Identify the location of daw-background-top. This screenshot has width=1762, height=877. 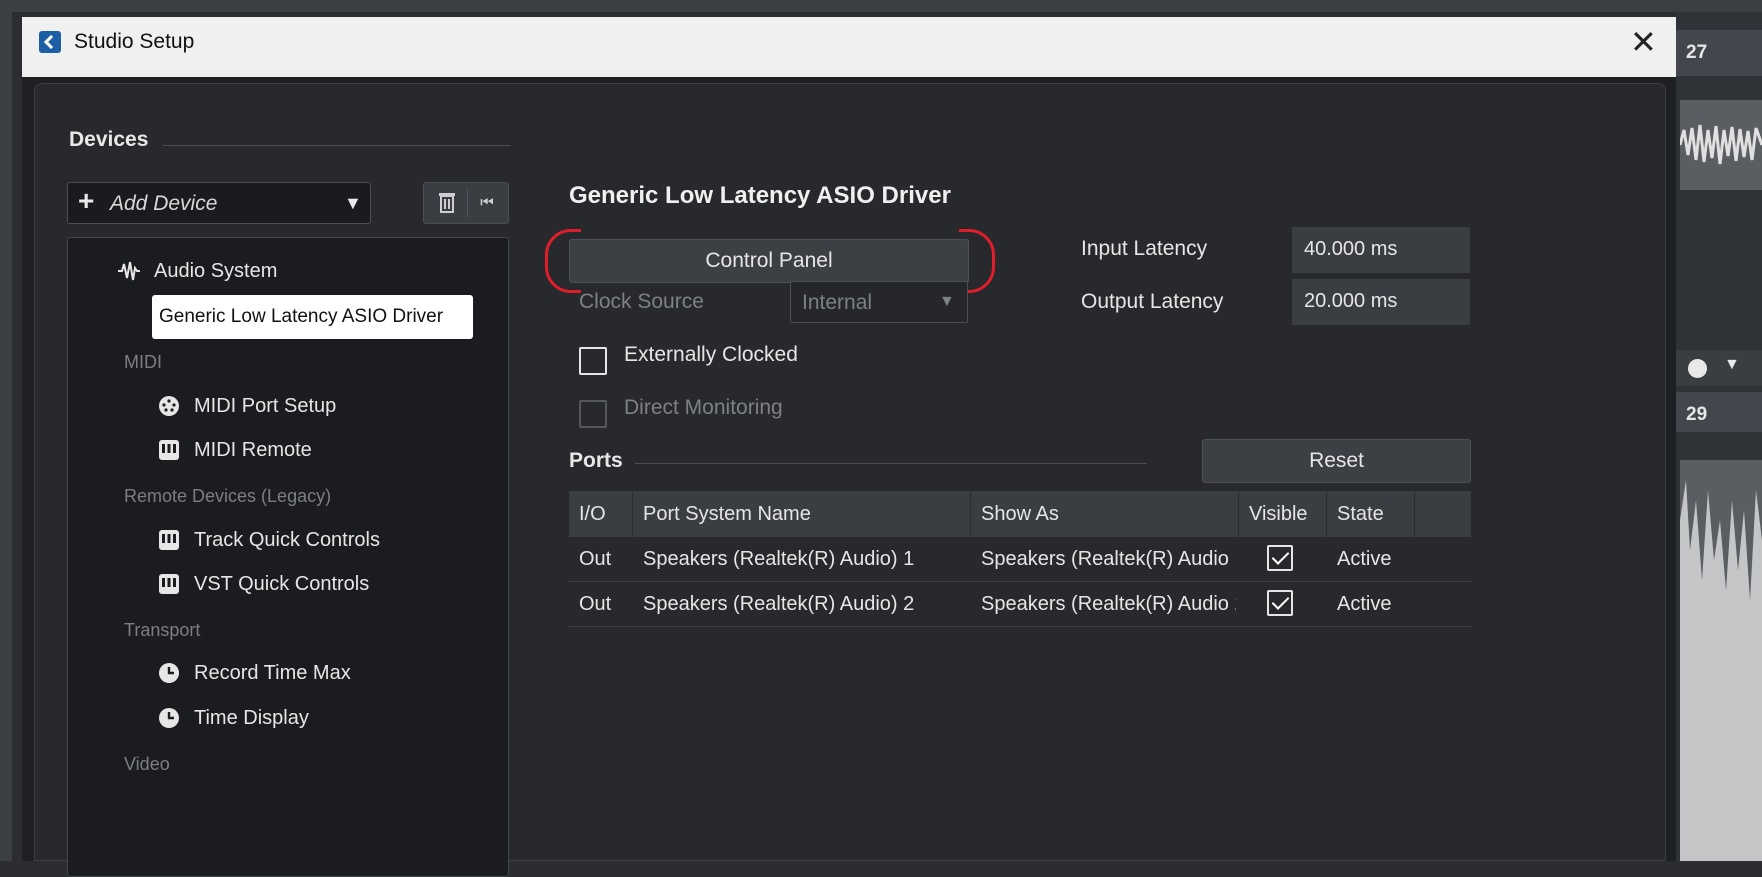
(881, 6).